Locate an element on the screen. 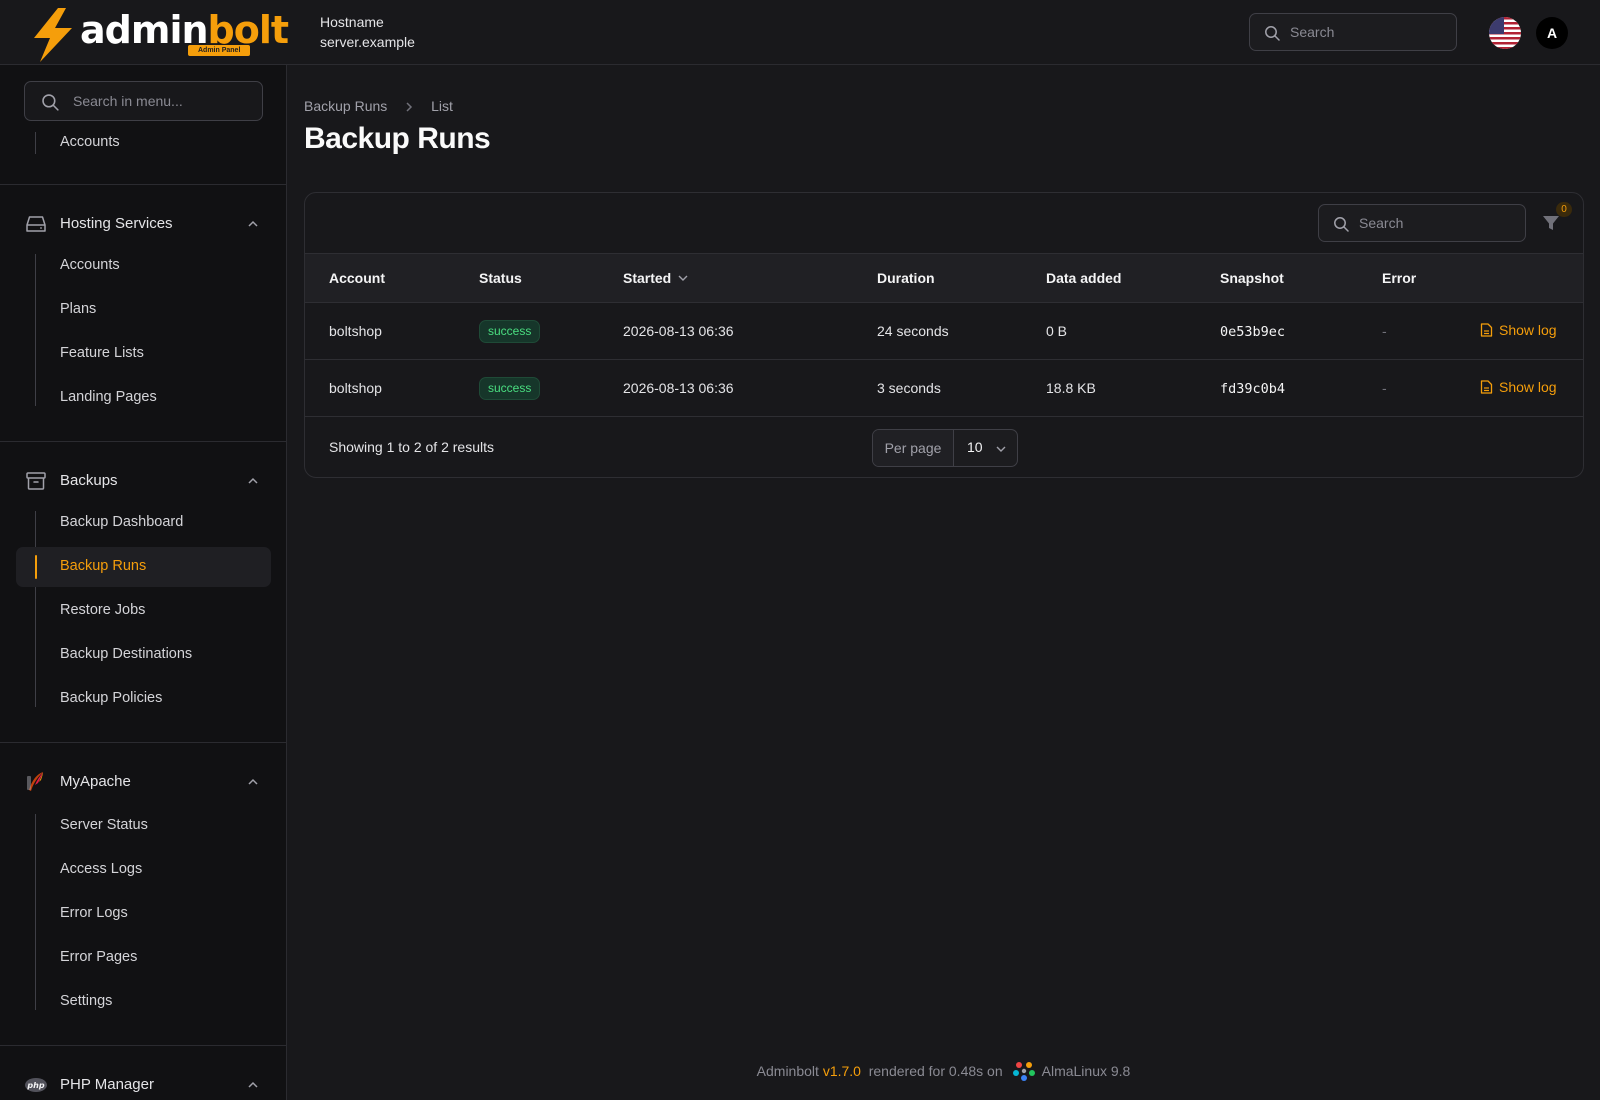  sidebar-item-backup-dashboard: Backup Dashboard is located at coordinates (143, 523).